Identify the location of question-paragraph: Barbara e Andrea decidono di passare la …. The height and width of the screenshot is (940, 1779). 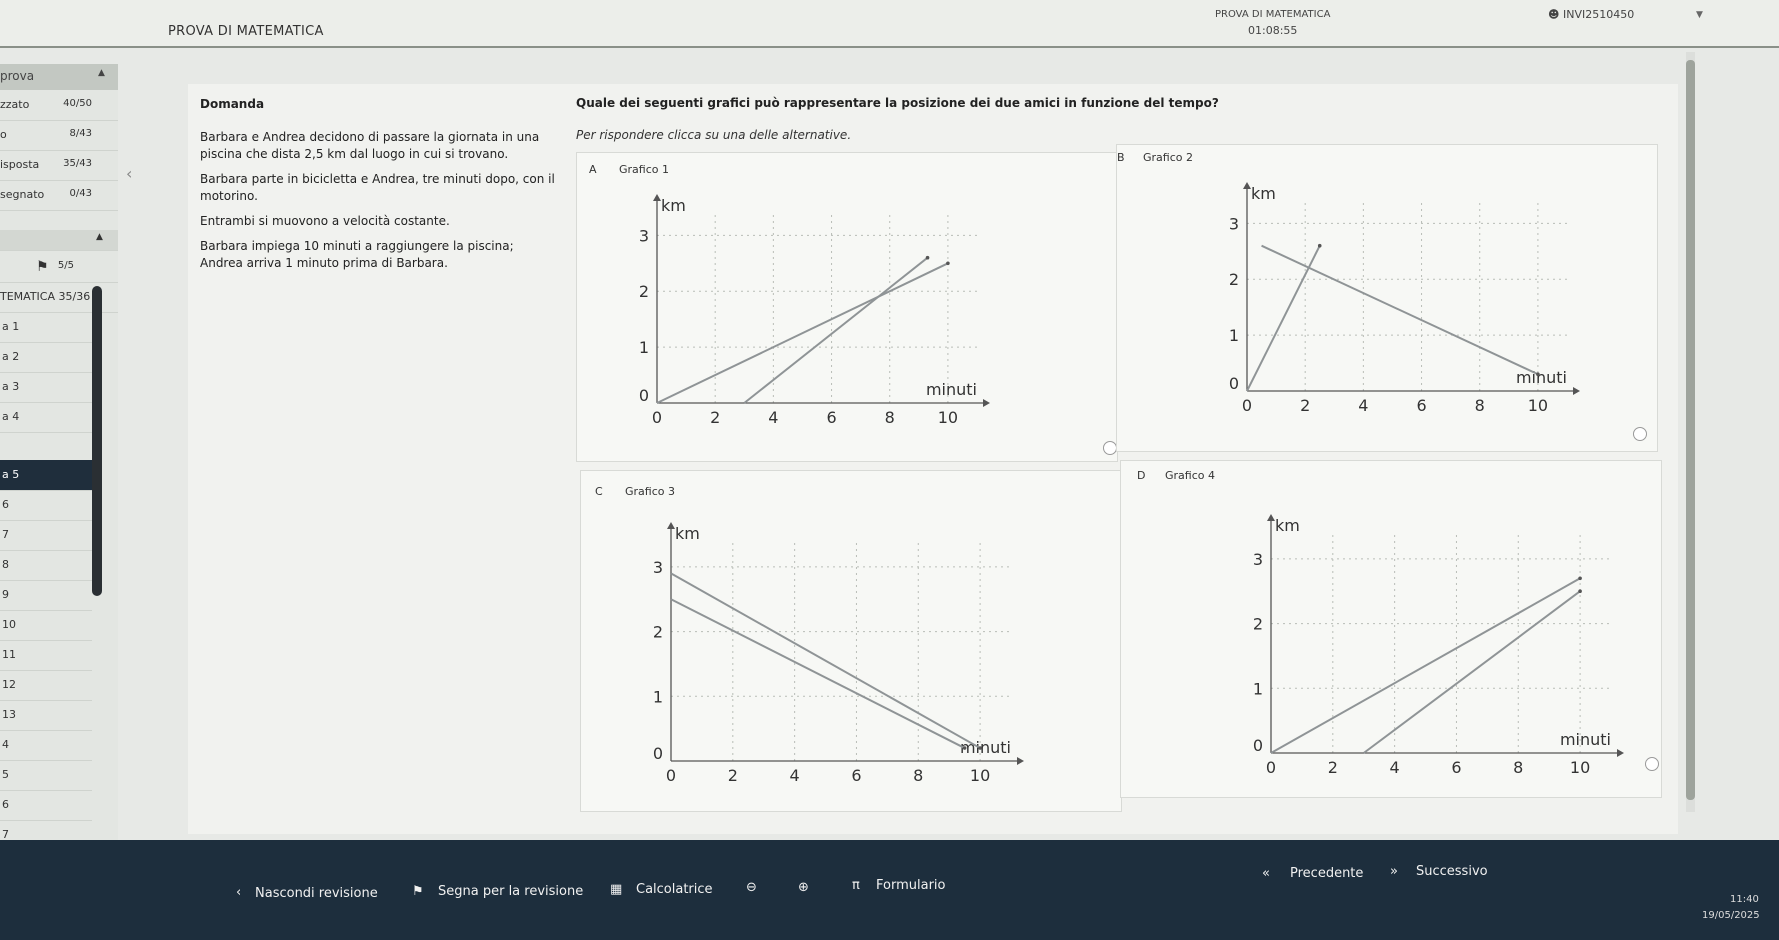
(370, 145).